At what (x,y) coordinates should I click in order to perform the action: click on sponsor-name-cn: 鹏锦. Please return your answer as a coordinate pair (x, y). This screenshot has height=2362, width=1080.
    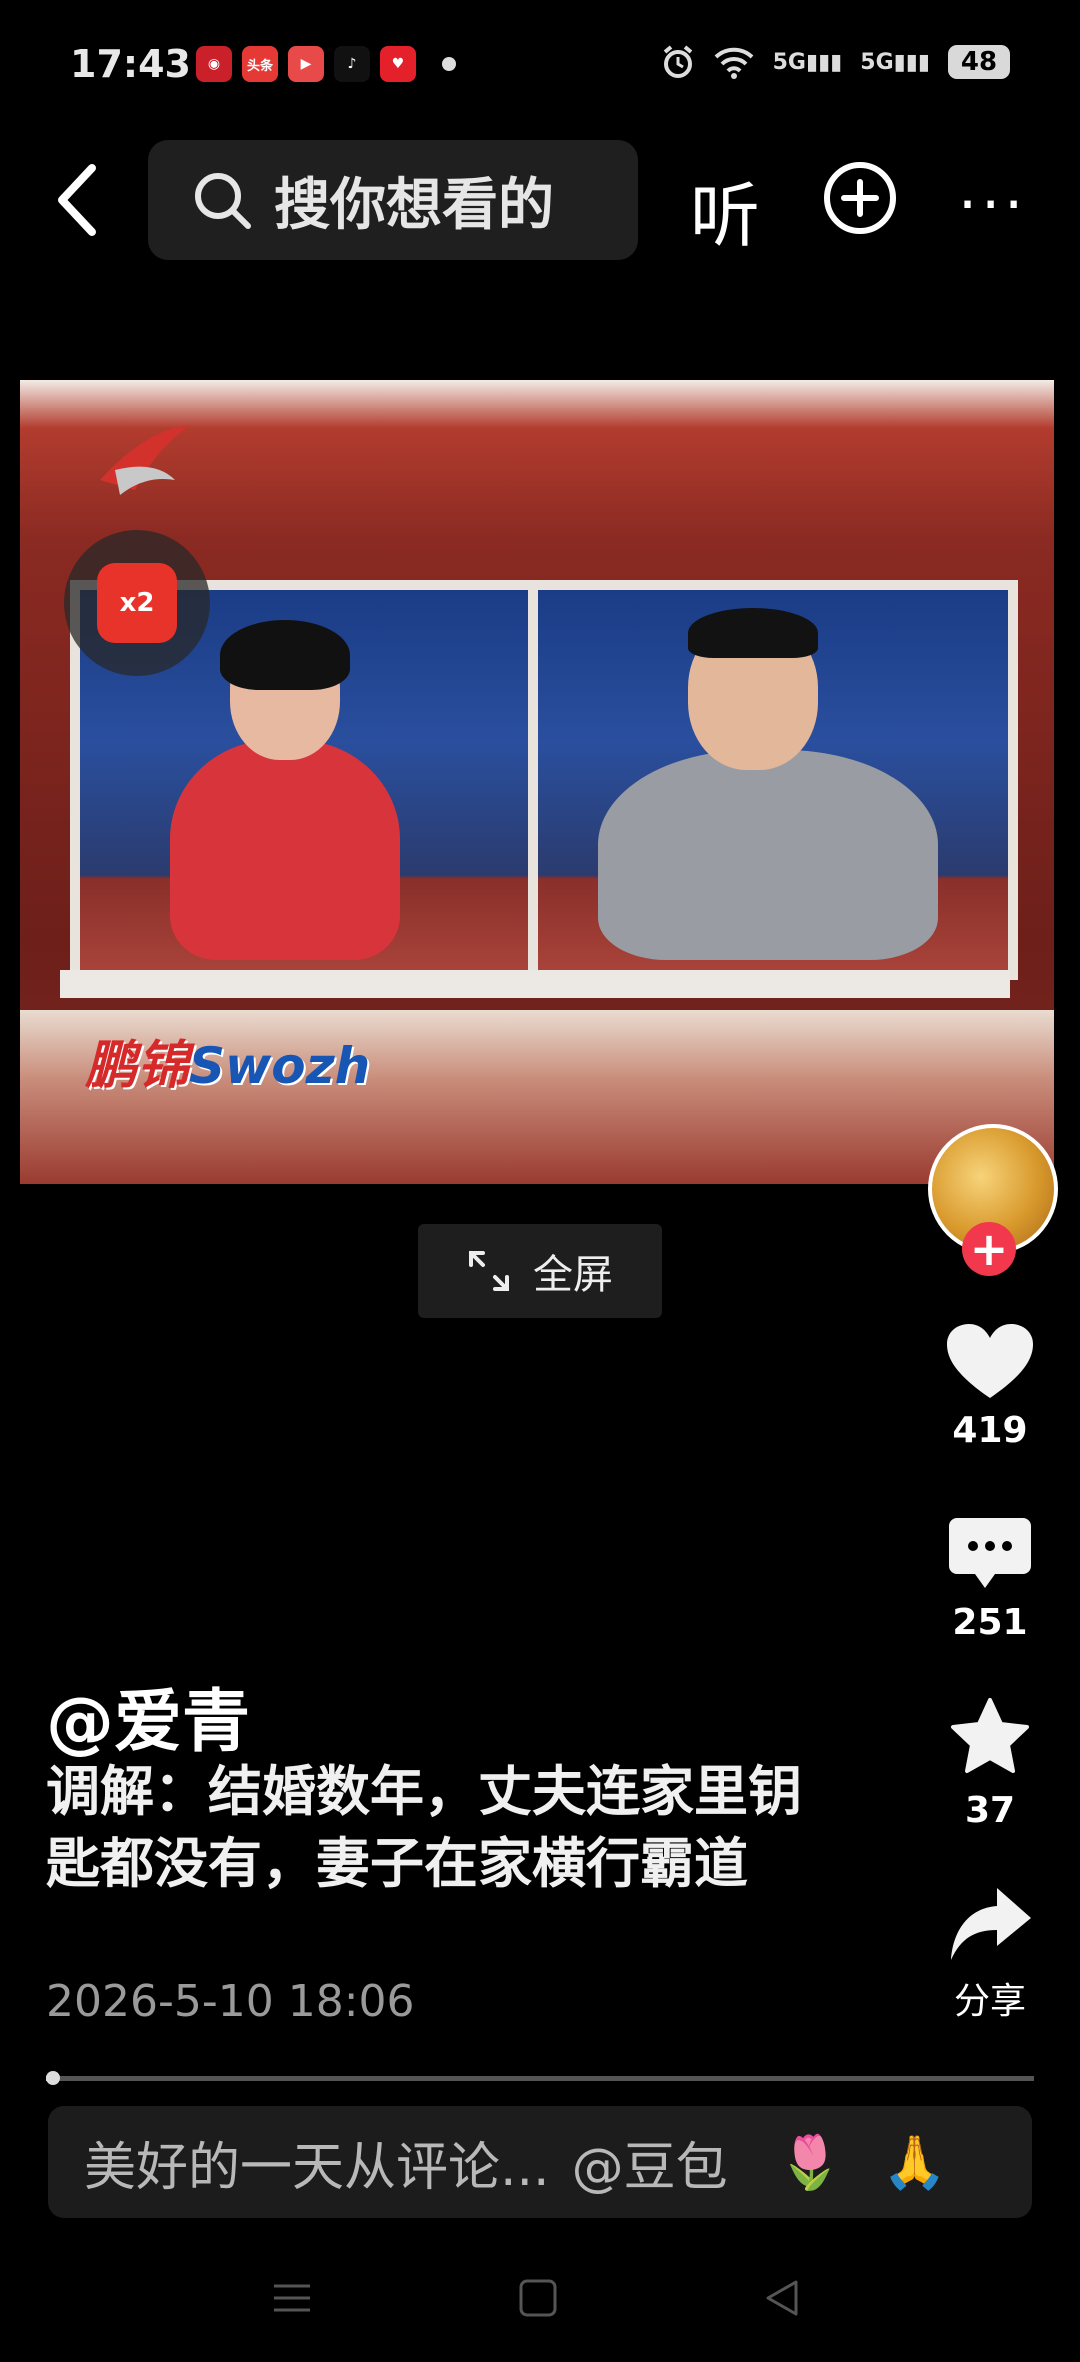
    Looking at the image, I should click on (137, 1066).